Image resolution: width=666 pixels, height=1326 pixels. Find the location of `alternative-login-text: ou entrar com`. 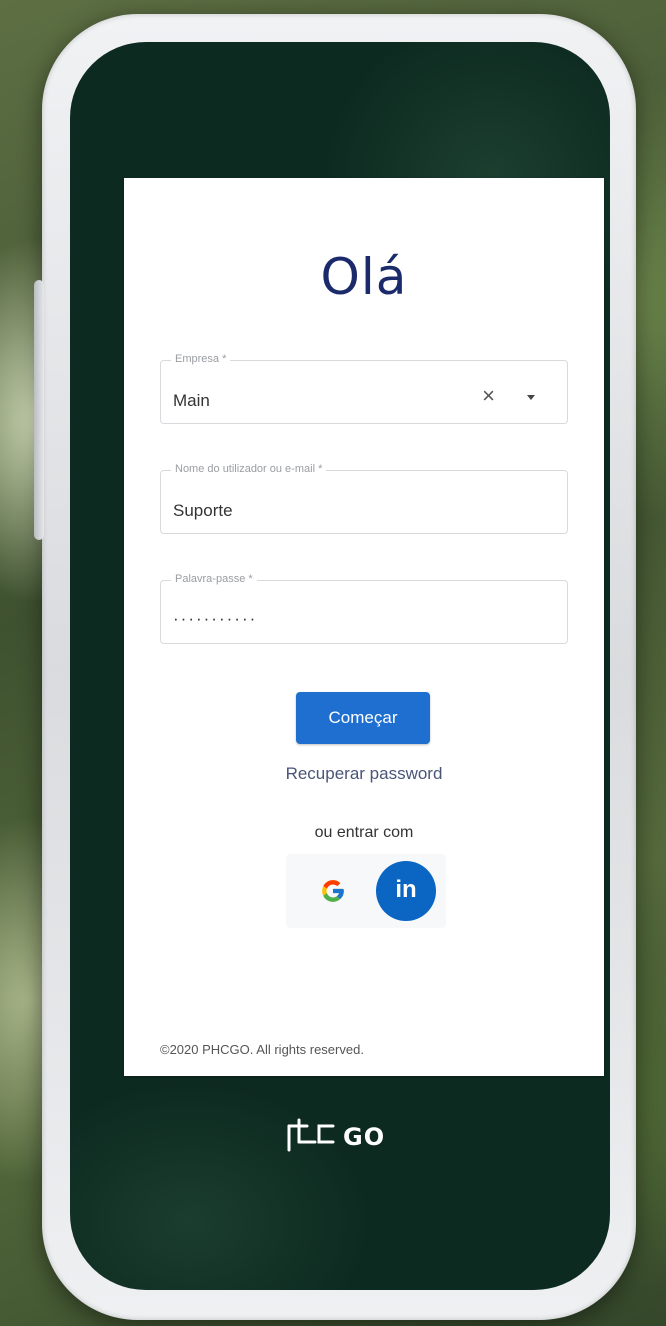

alternative-login-text: ou entrar com is located at coordinates (364, 832).